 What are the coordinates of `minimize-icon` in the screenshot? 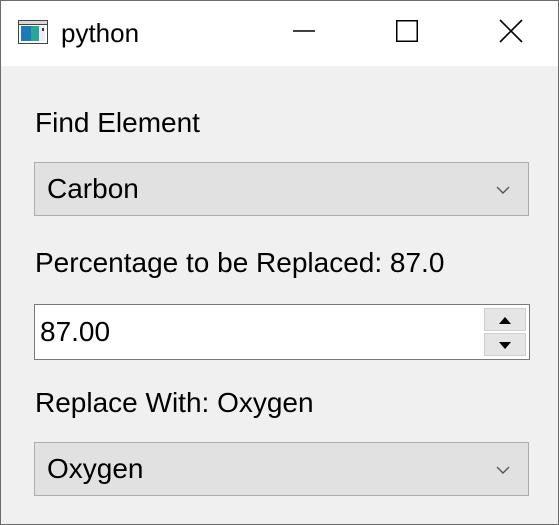 It's located at (303, 33).